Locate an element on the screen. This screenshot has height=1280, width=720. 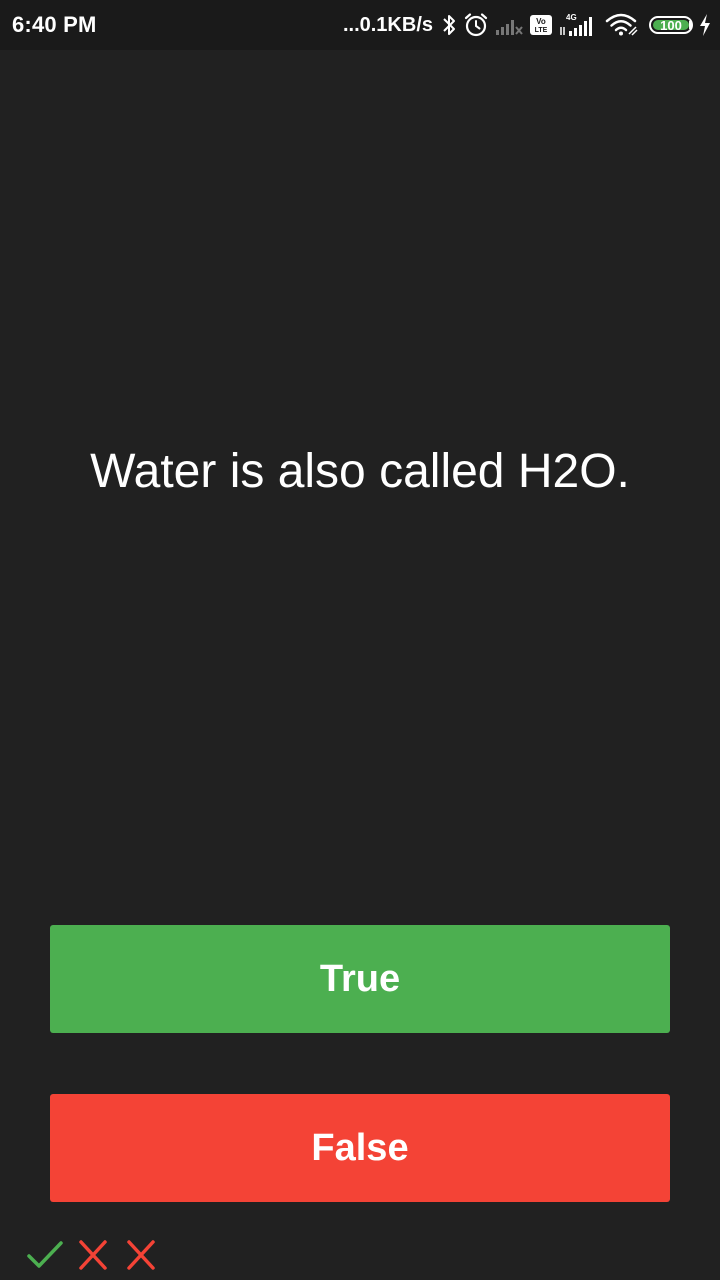
wifi-icon is located at coordinates (622, 25).